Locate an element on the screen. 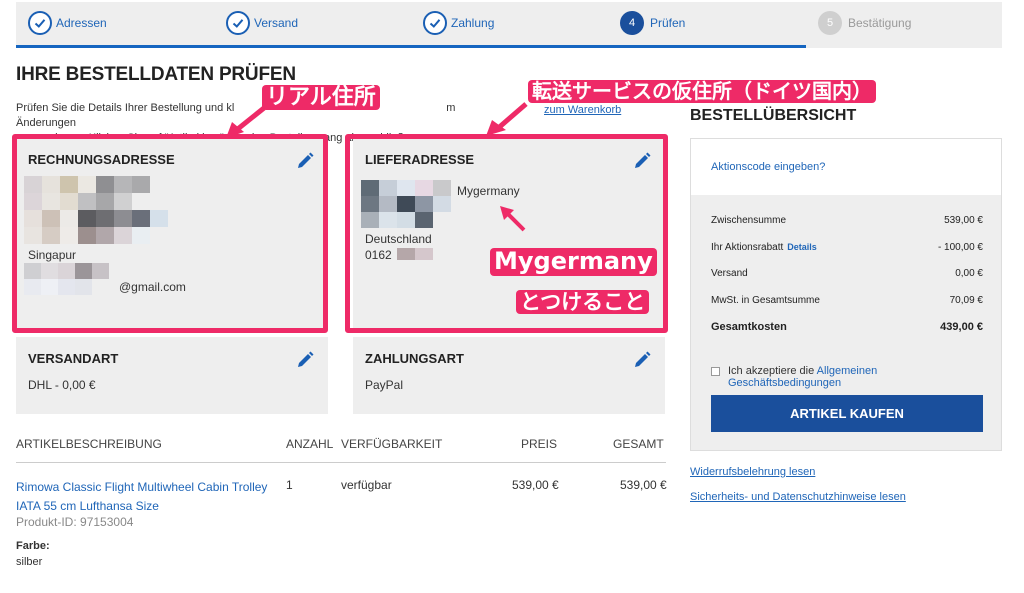 This screenshot has width=1024, height=593. highlight-billing is located at coordinates (170, 233).